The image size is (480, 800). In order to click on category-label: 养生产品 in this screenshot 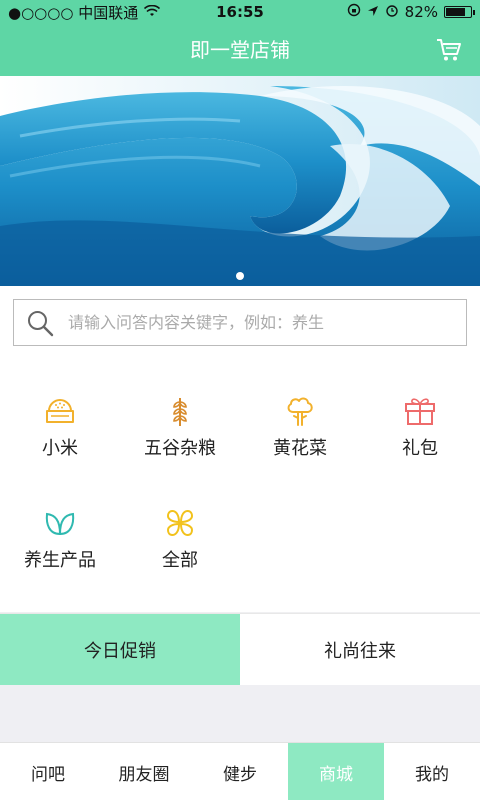, I will do `click(60, 560)`.